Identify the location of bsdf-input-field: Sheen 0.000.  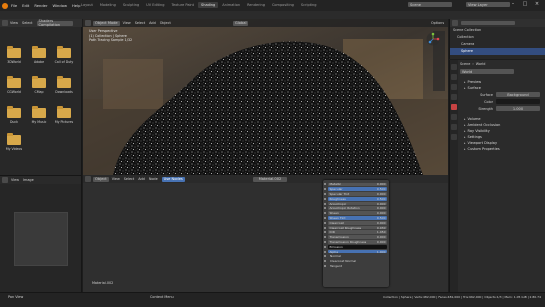
(357, 213).